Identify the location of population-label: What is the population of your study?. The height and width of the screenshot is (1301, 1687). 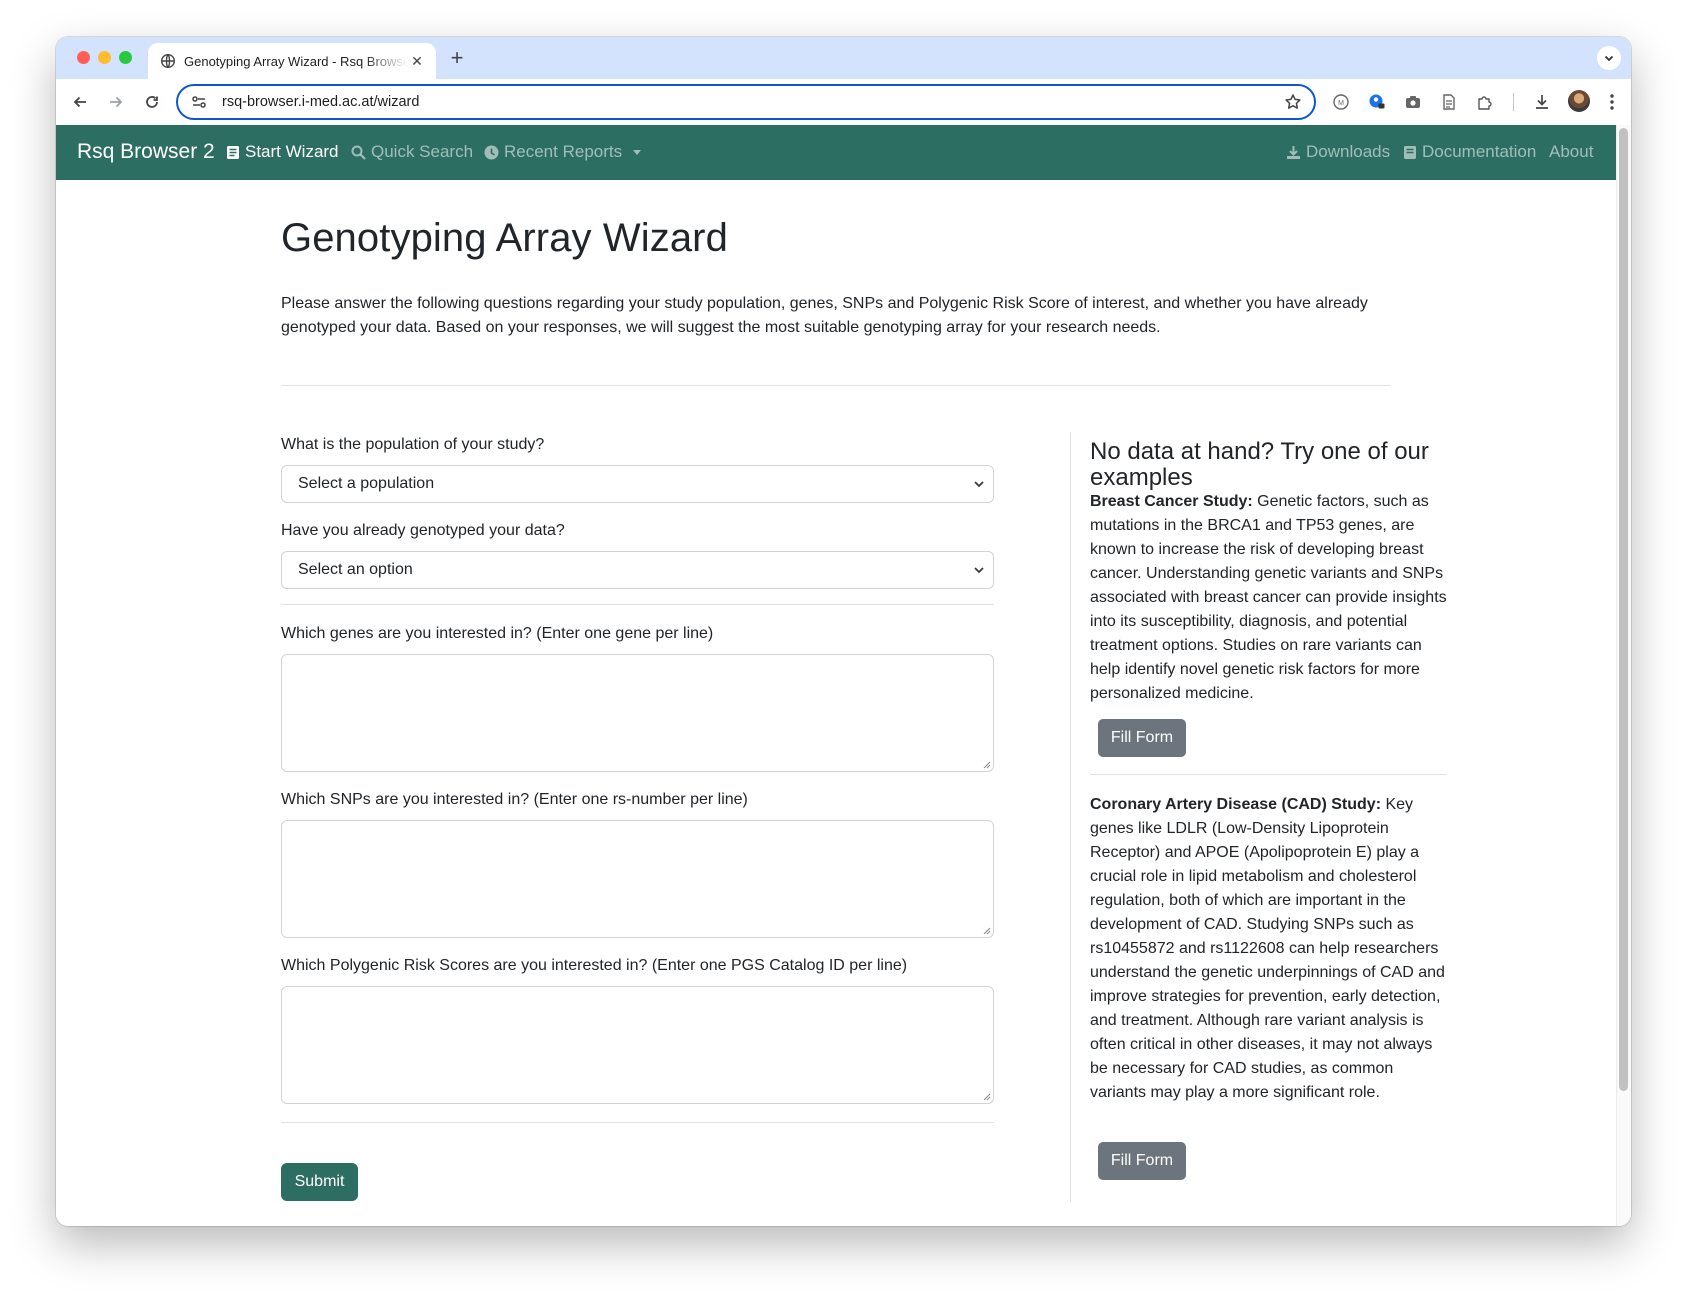
(413, 444).